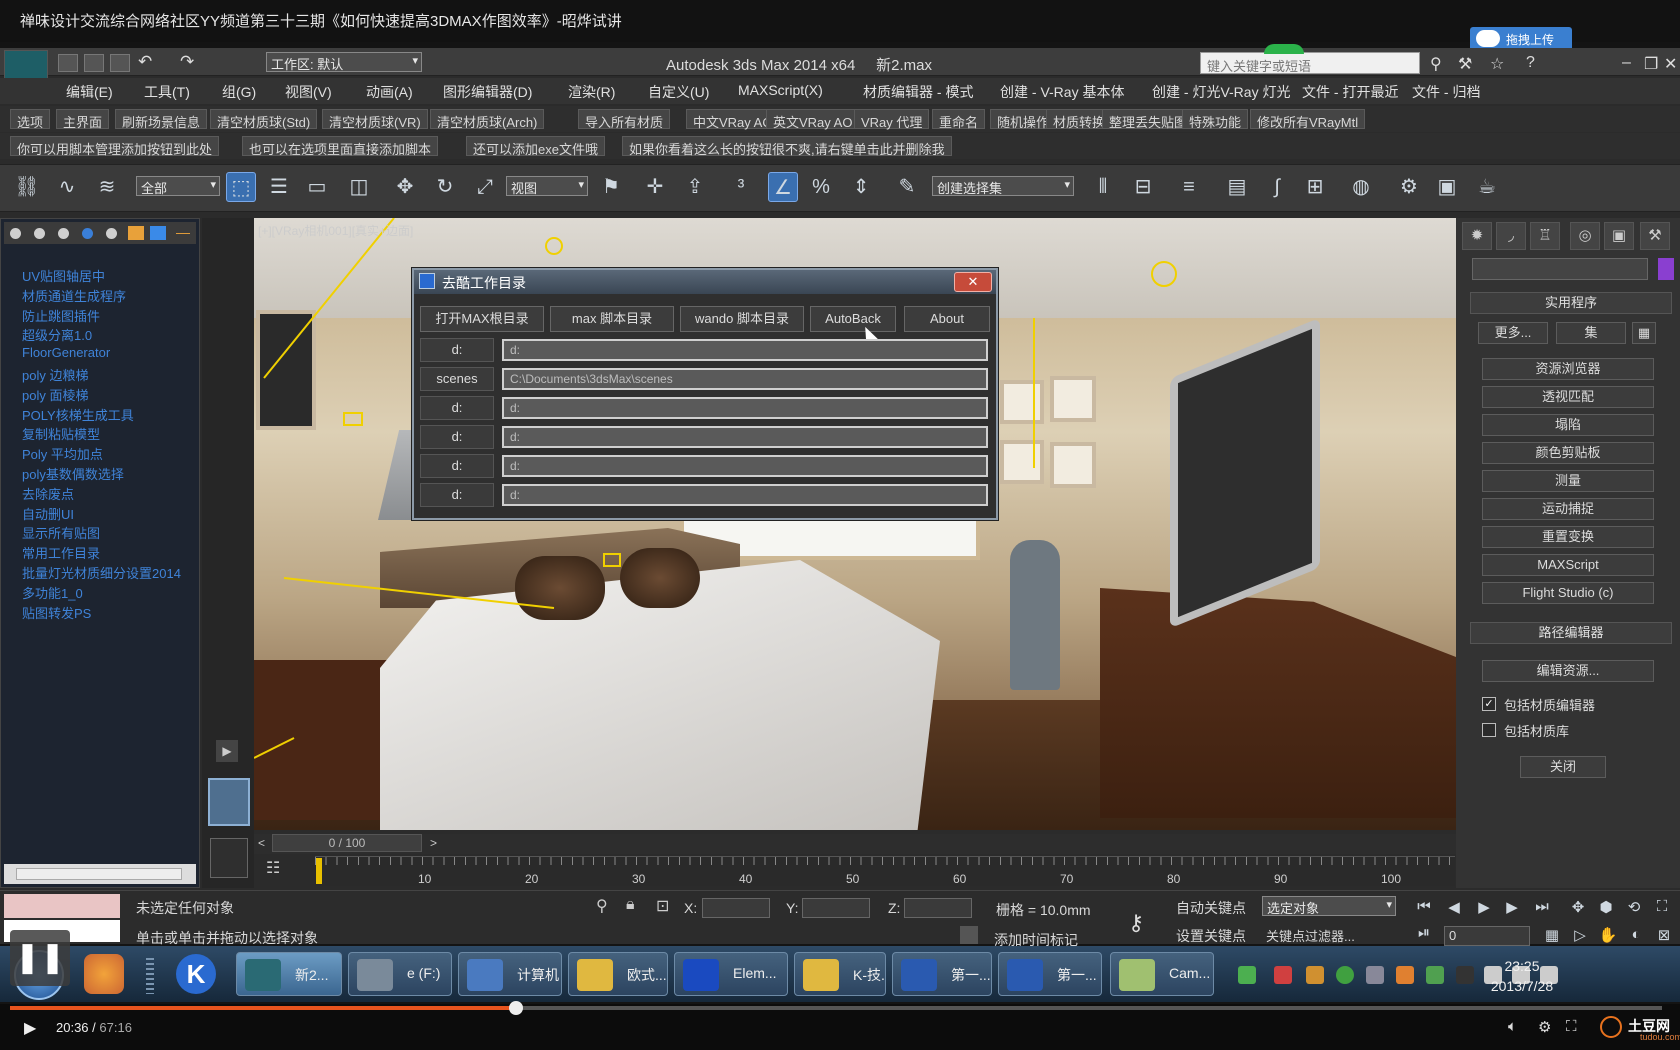  I want to click on fullscreen-icon: ⛶, so click(1571, 1026).